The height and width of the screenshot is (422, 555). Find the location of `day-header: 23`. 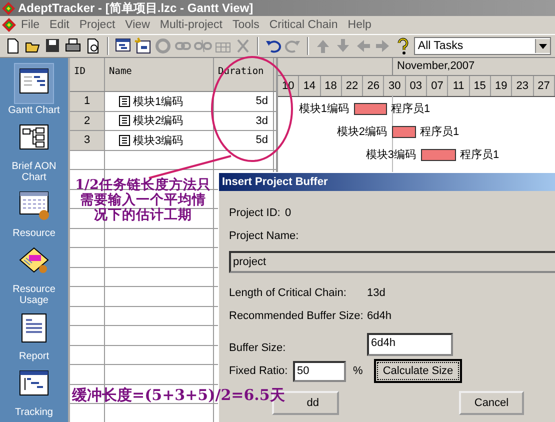

day-header: 23 is located at coordinates (523, 86).